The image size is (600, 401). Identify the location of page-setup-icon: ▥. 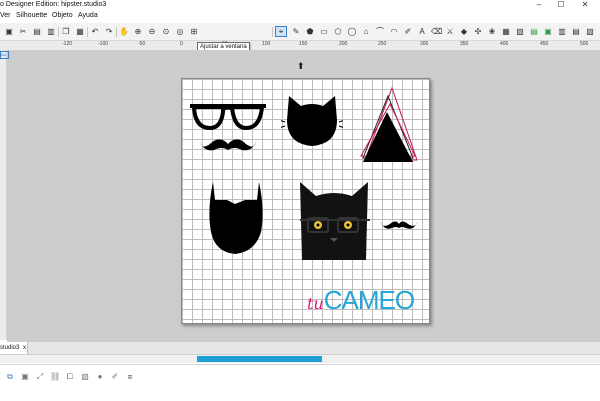
(562, 31).